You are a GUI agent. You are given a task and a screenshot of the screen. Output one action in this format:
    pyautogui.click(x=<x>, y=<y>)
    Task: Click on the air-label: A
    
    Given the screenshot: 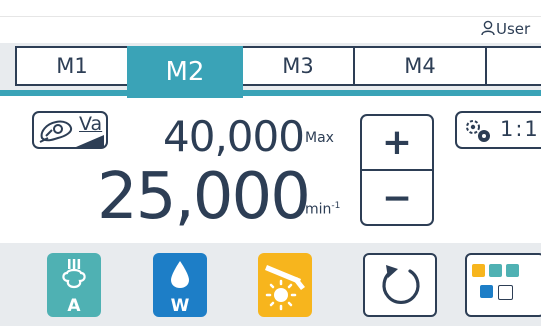 What is the action you would take?
    pyautogui.click(x=74, y=306)
    